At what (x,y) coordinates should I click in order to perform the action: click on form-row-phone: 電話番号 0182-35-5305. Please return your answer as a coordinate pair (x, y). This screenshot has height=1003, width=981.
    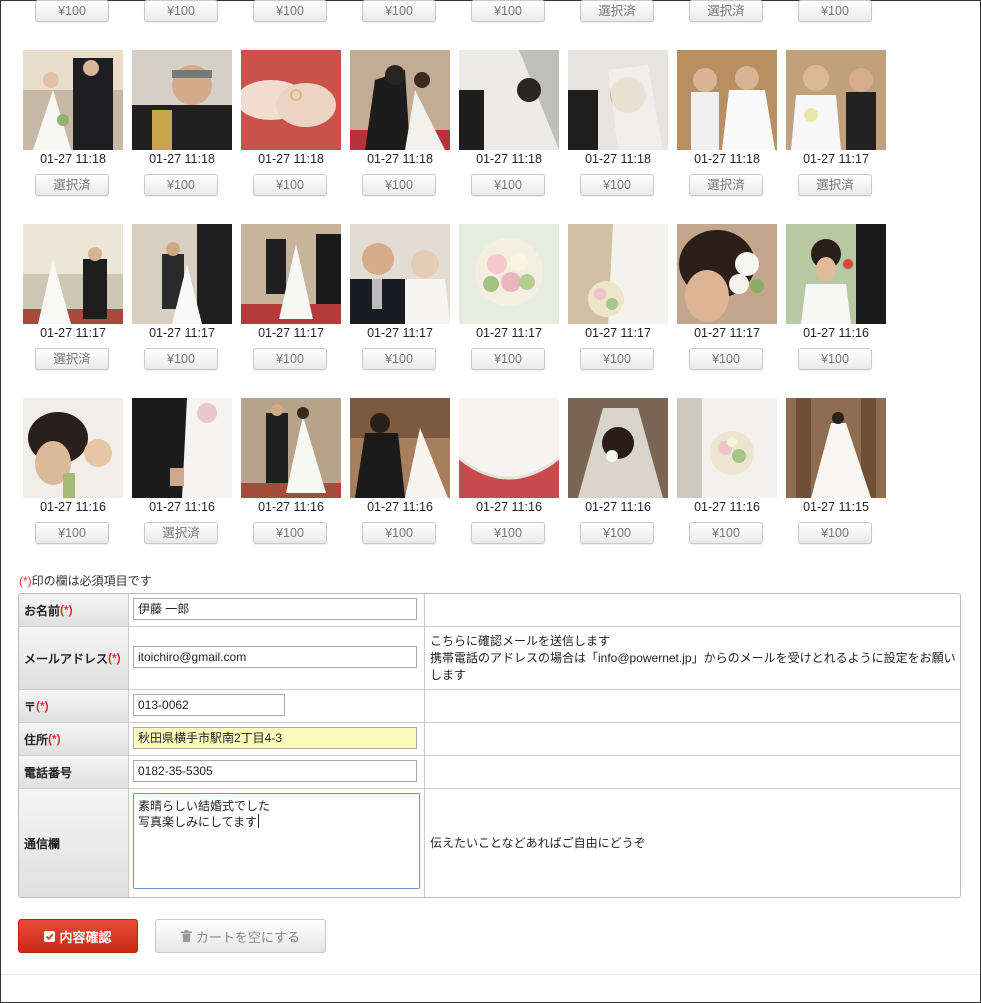
    Looking at the image, I should click on (489, 772).